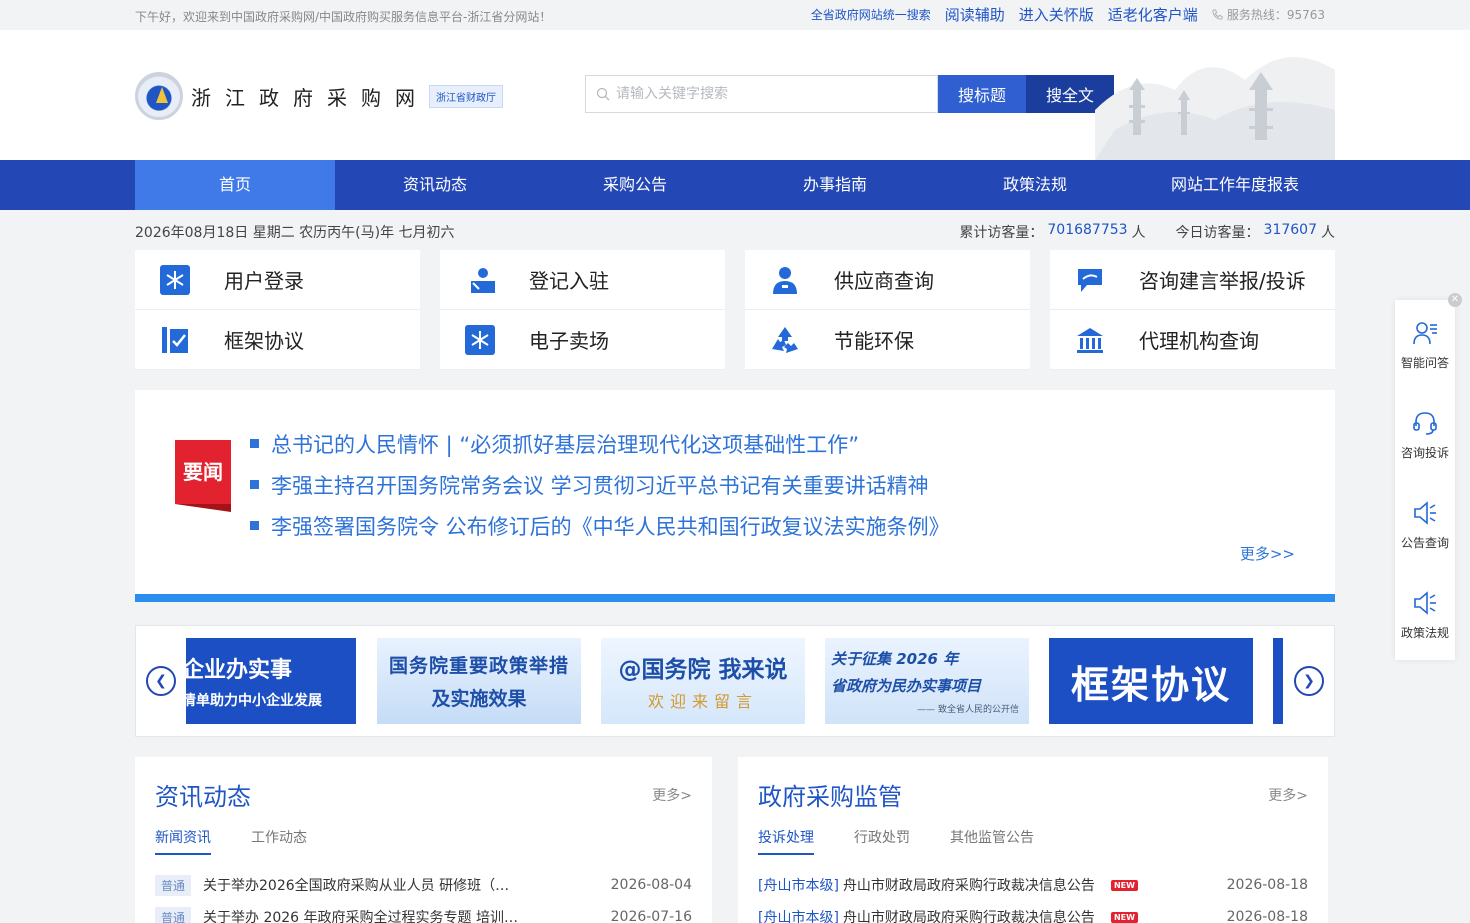 The width and height of the screenshot is (1470, 923). Describe the element at coordinates (264, 281) in the screenshot. I see `quick-label: 用户登录` at that location.